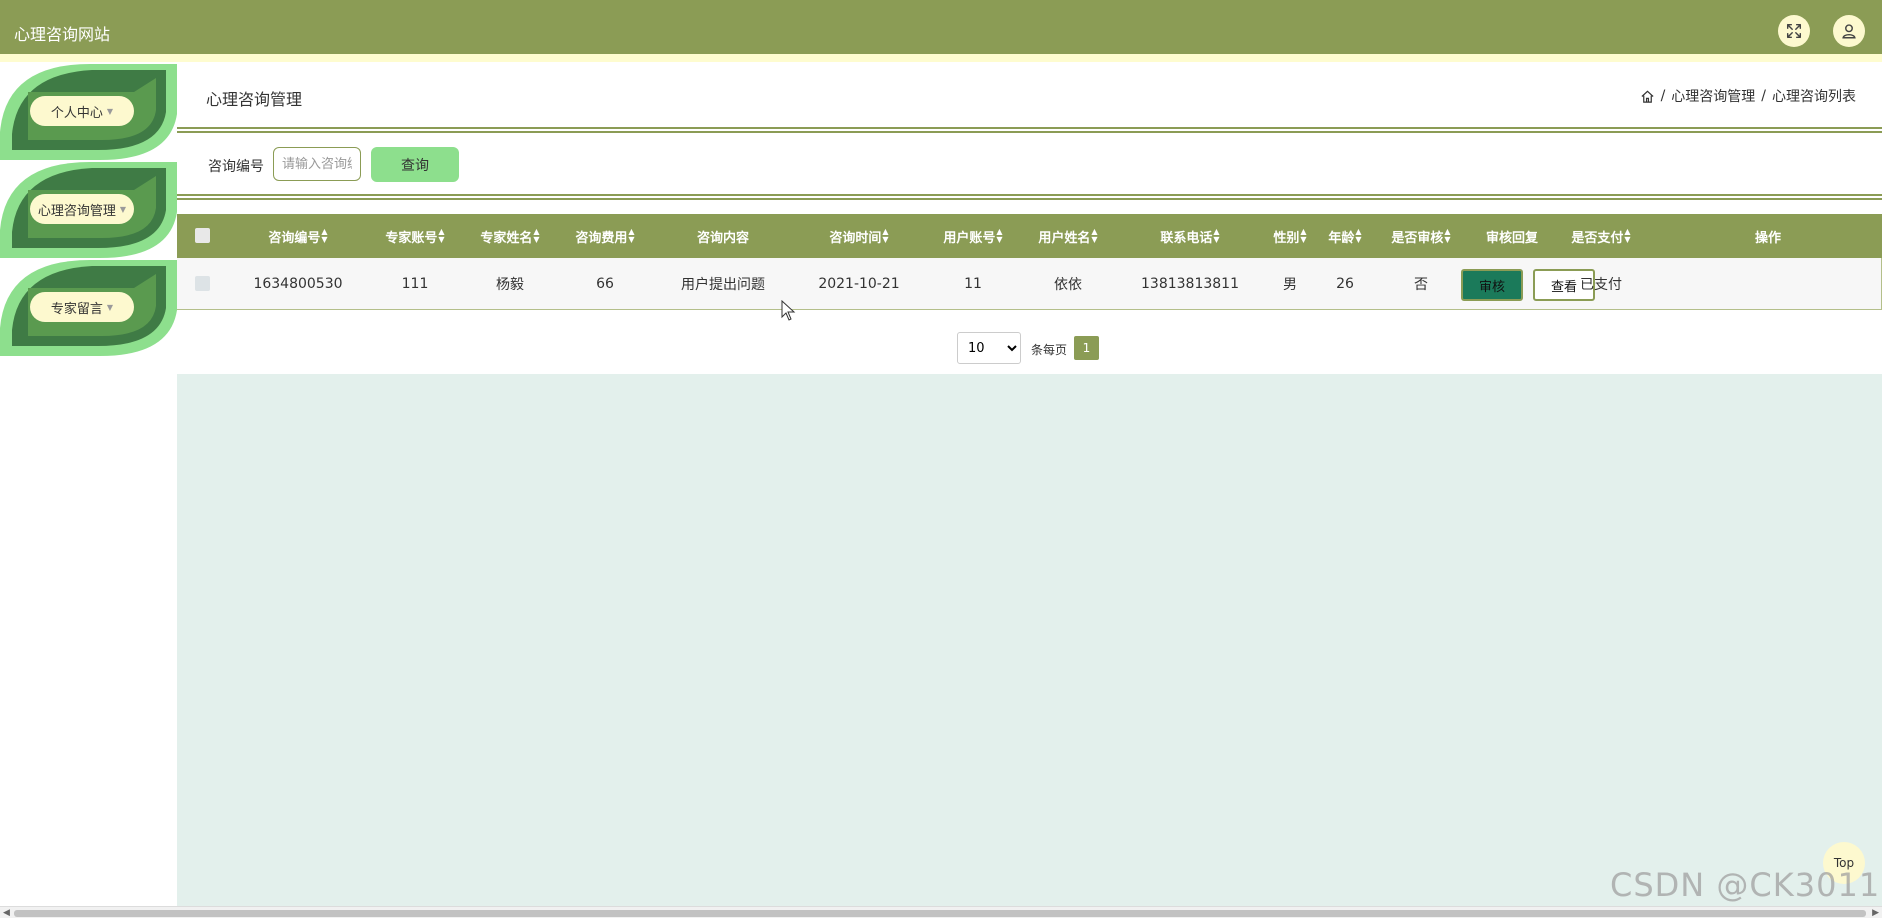  What do you see at coordinates (236, 167) in the screenshot?
I see `search-label: 咨询编号` at bounding box center [236, 167].